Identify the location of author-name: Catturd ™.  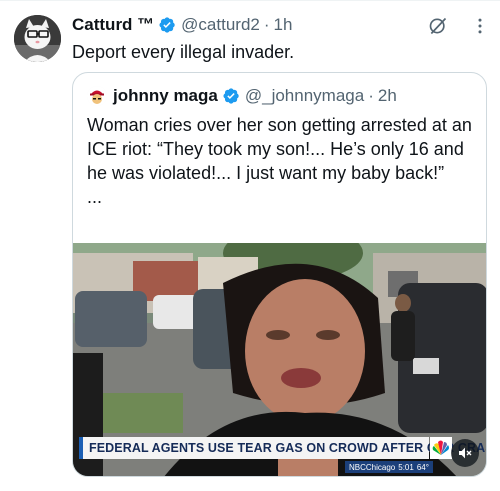
(113, 25).